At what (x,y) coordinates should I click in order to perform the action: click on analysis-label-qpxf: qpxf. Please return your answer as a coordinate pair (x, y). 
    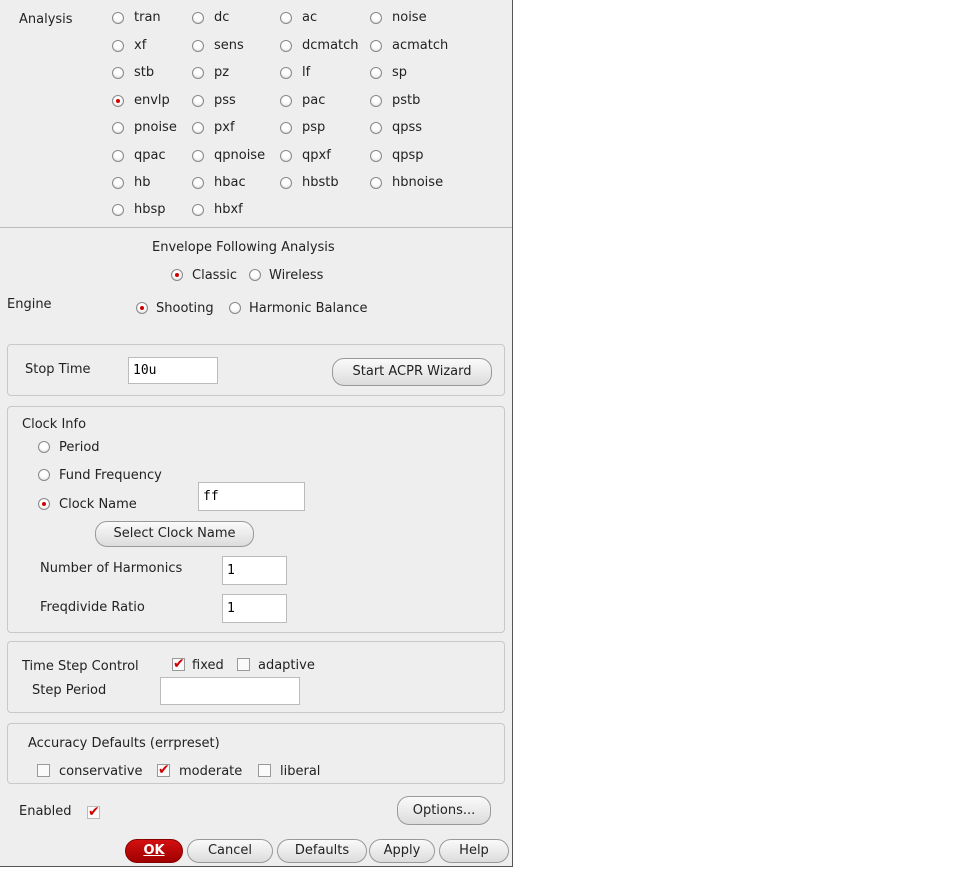
    Looking at the image, I should click on (316, 155).